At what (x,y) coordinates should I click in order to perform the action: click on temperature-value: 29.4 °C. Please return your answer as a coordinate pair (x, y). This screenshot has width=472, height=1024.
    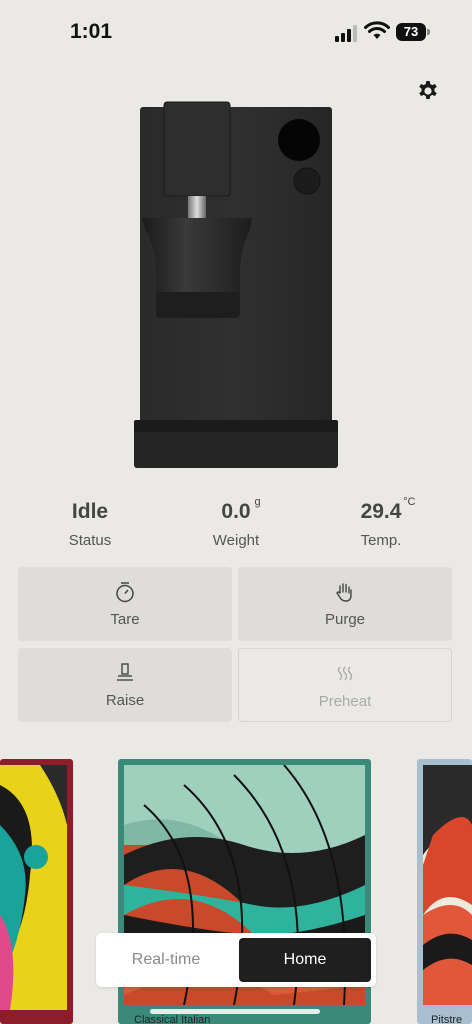
    Looking at the image, I should click on (388, 509).